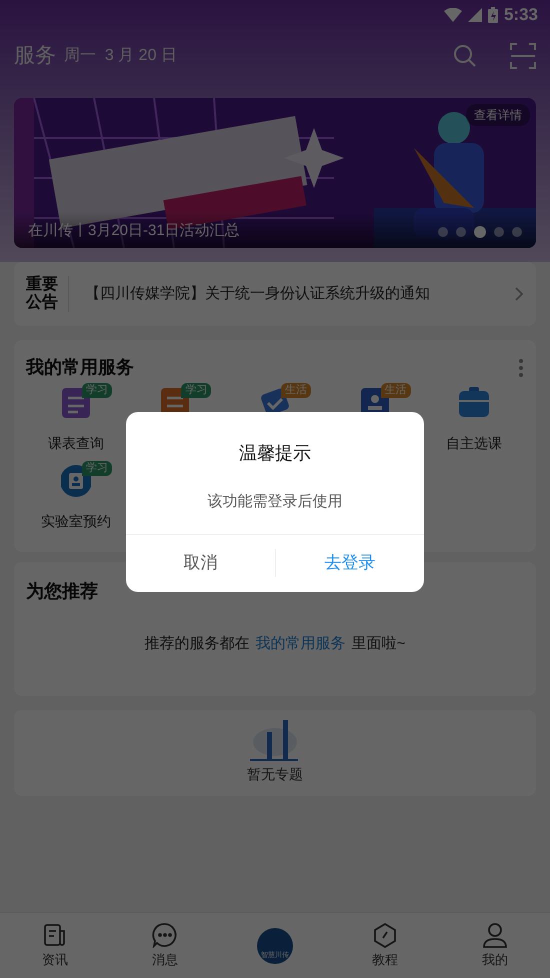  What do you see at coordinates (453, 15) in the screenshot?
I see `wifi-icon` at bounding box center [453, 15].